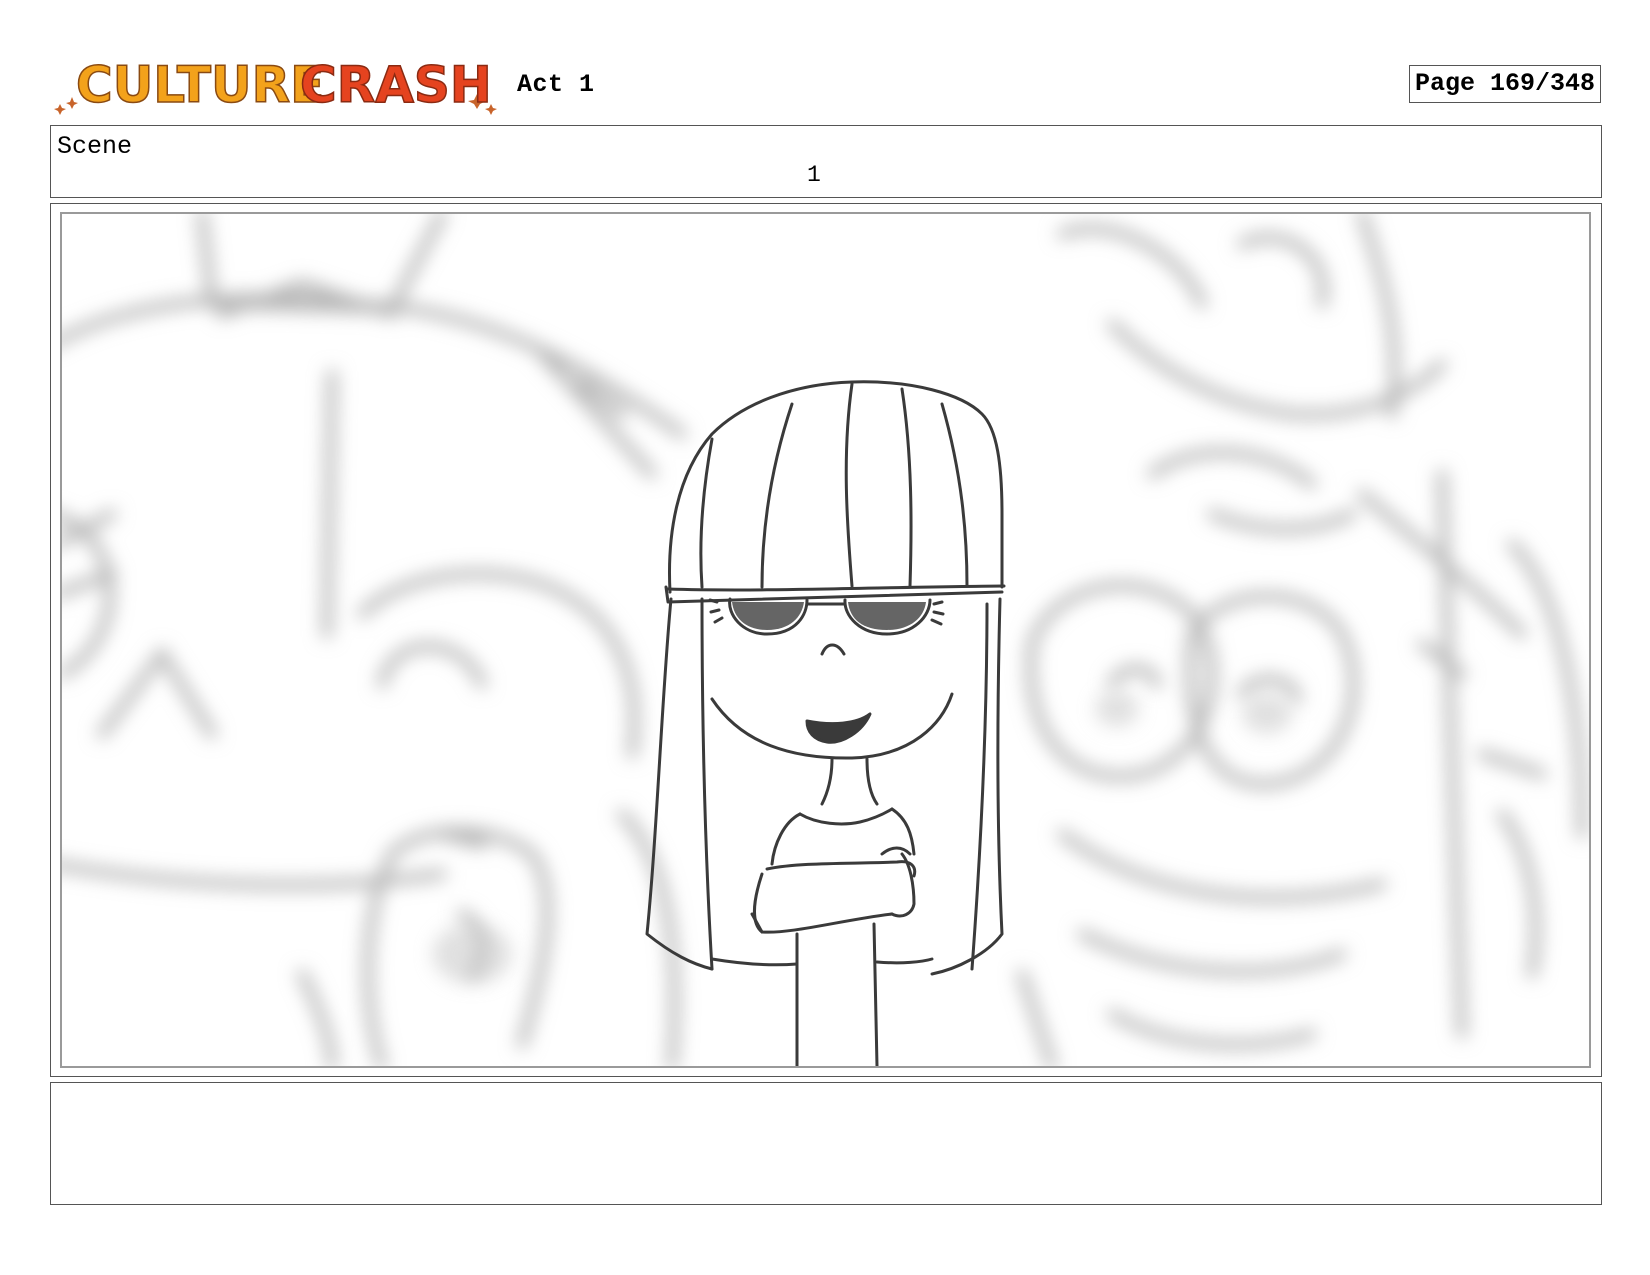  I want to click on sunglasses-lenses, so click(829, 616).